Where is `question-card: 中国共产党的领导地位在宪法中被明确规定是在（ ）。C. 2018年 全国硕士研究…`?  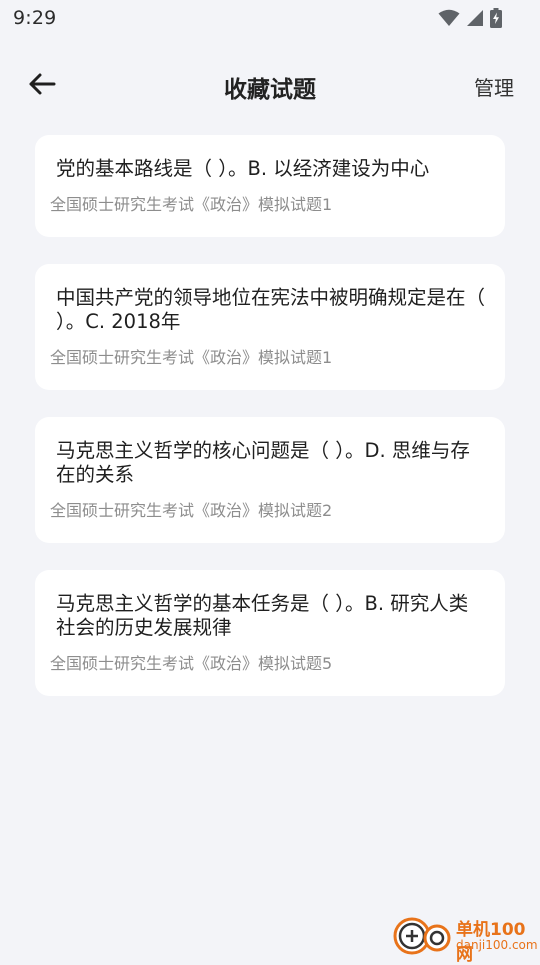
question-card: 中国共产党的领导地位在宪法中被明确规定是在（ ）。C. 2018年 全国硕士研究… is located at coordinates (270, 327).